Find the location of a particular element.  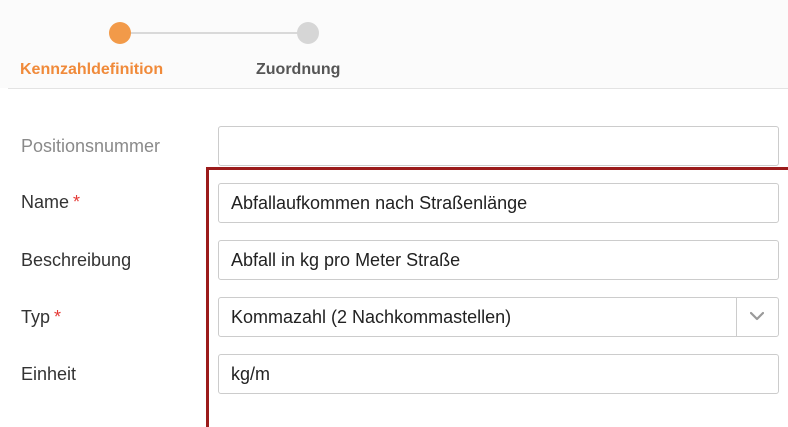

beschreibung-input: Abfall in kg pro Meter Straße is located at coordinates (498, 260).